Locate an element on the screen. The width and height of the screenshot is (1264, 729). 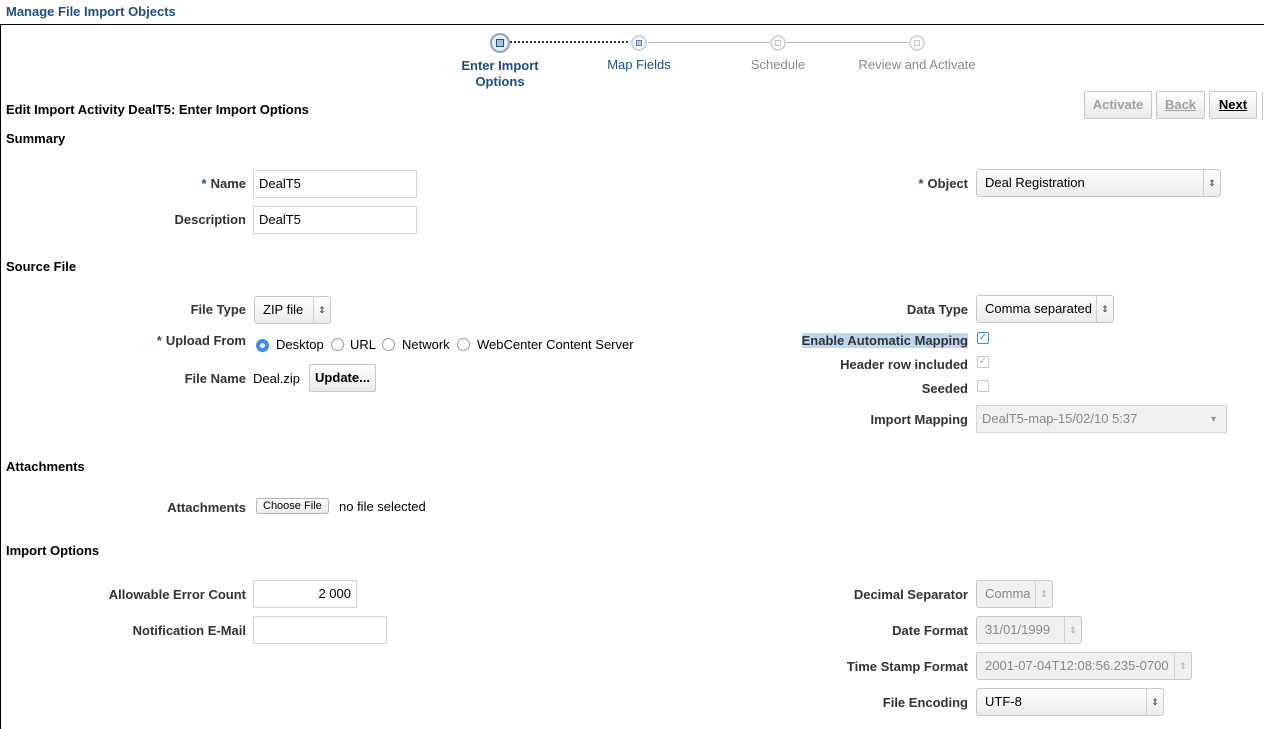
date-format-select: 31/01/1999 ⇕ is located at coordinates (1029, 630).